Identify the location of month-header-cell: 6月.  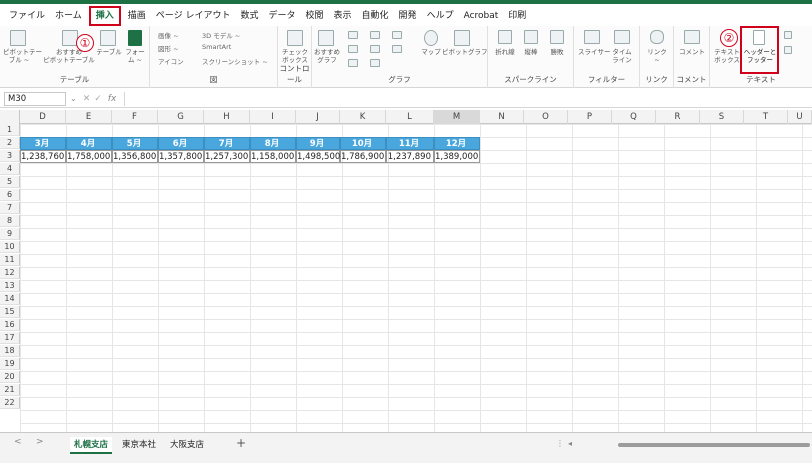
(181, 143).